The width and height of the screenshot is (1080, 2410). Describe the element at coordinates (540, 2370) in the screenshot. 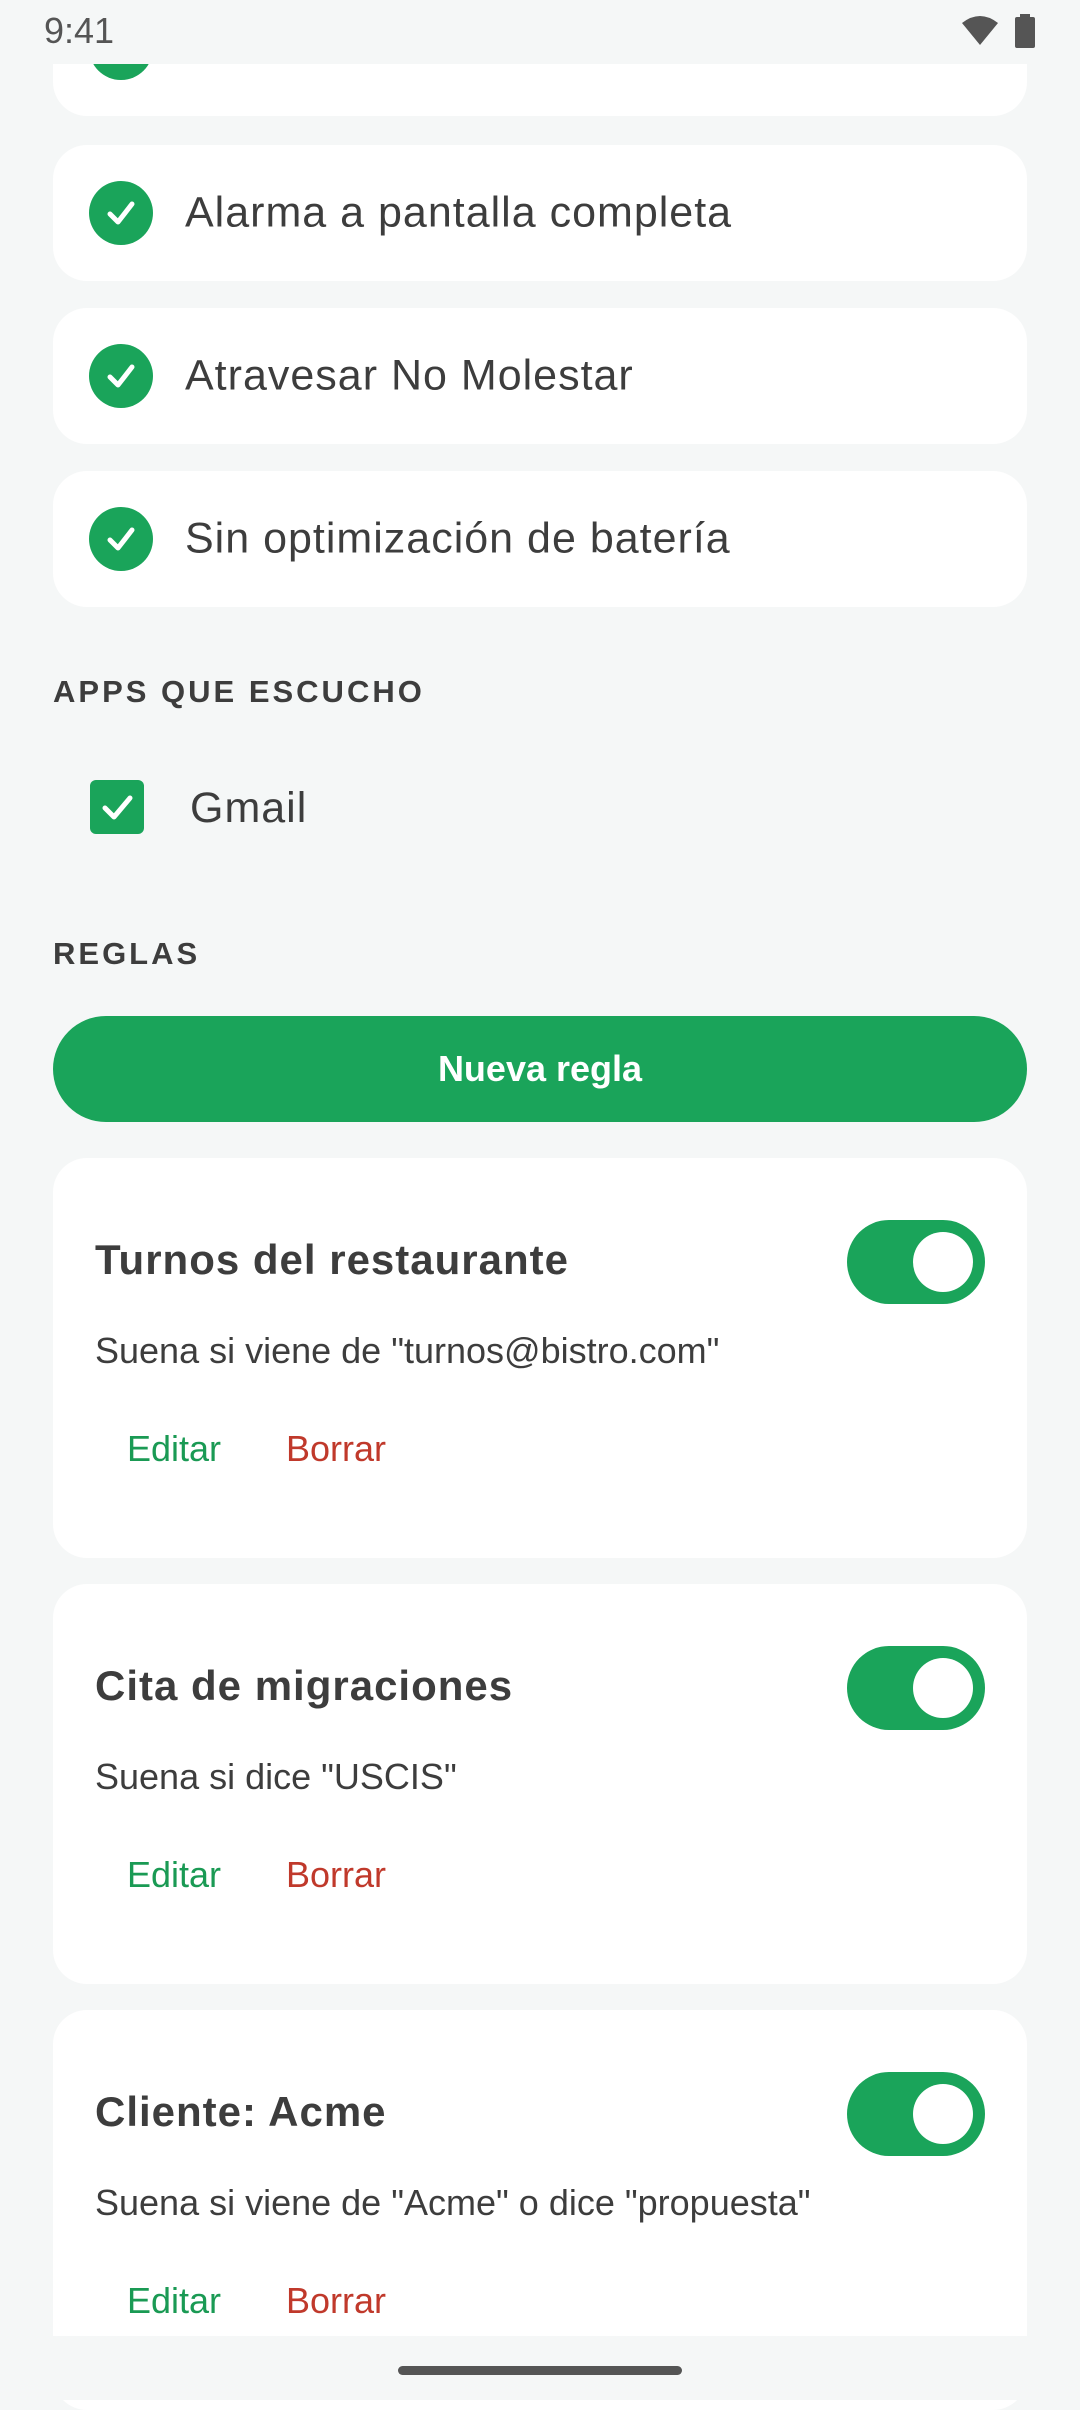

I see `home-indicator` at that location.